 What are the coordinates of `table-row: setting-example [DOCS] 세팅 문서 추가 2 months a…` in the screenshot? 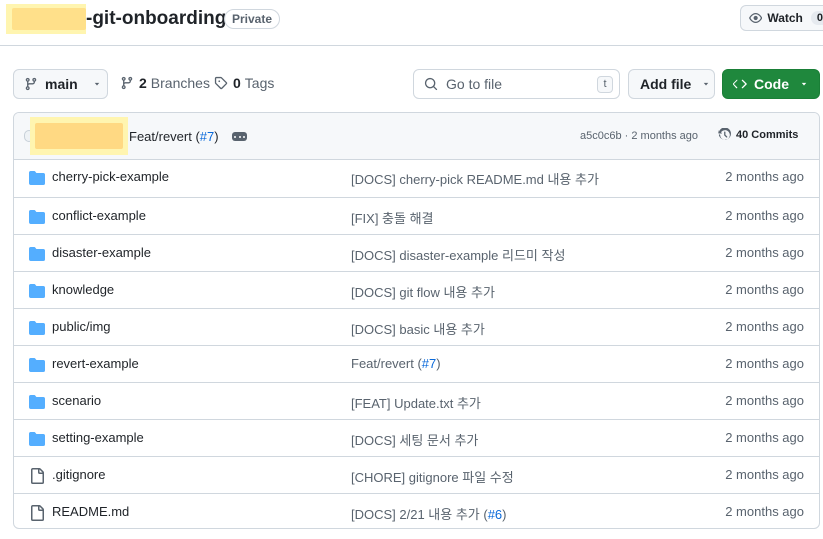 It's located at (416, 437).